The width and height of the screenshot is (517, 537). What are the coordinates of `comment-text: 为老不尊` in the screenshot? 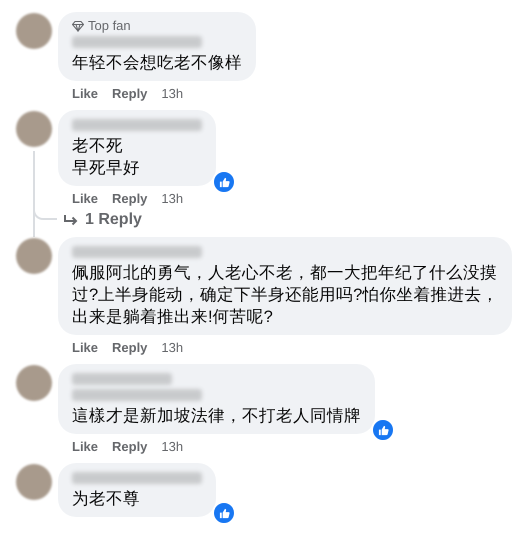 It's located at (106, 499).